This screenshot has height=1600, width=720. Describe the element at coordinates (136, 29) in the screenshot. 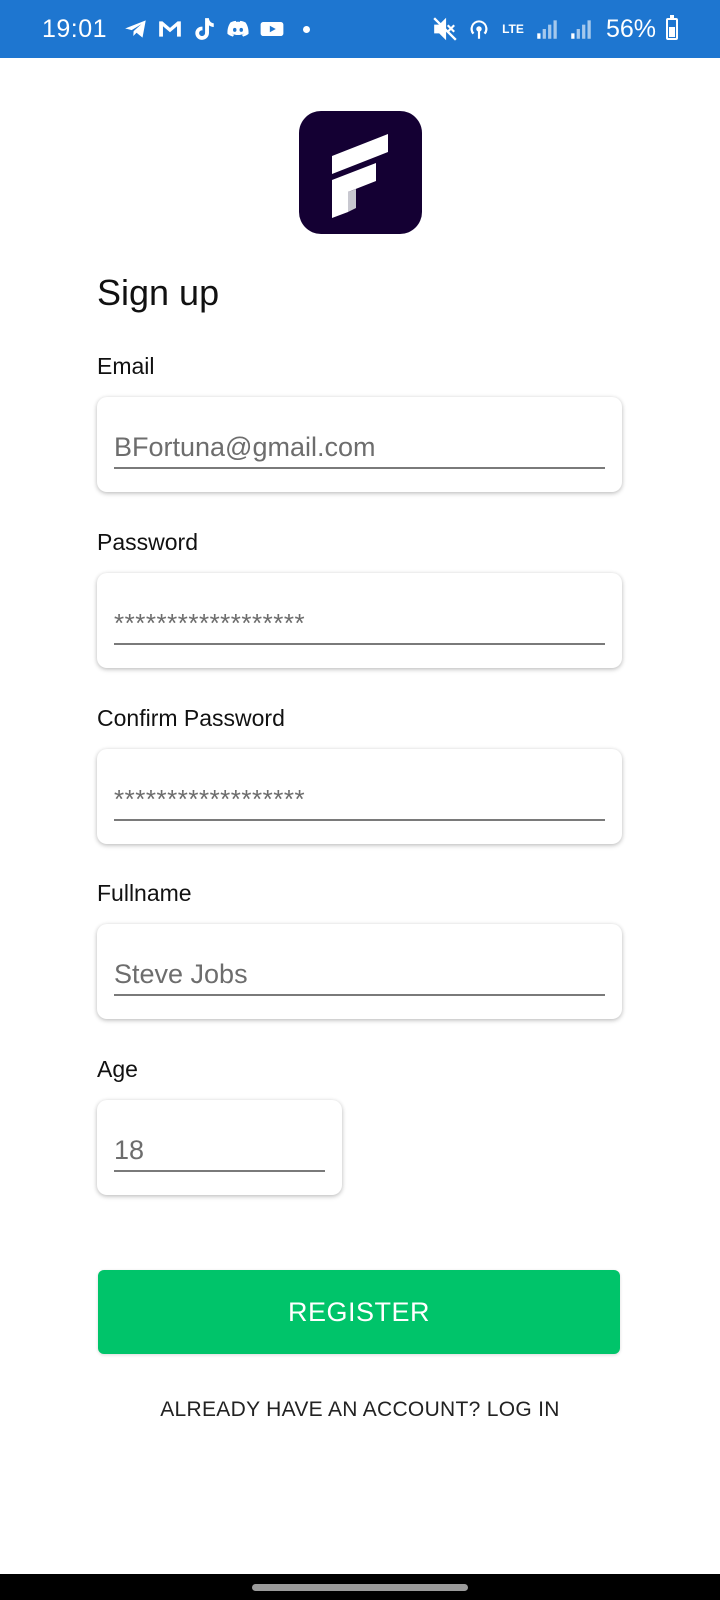

I see `telegram-icon` at that location.